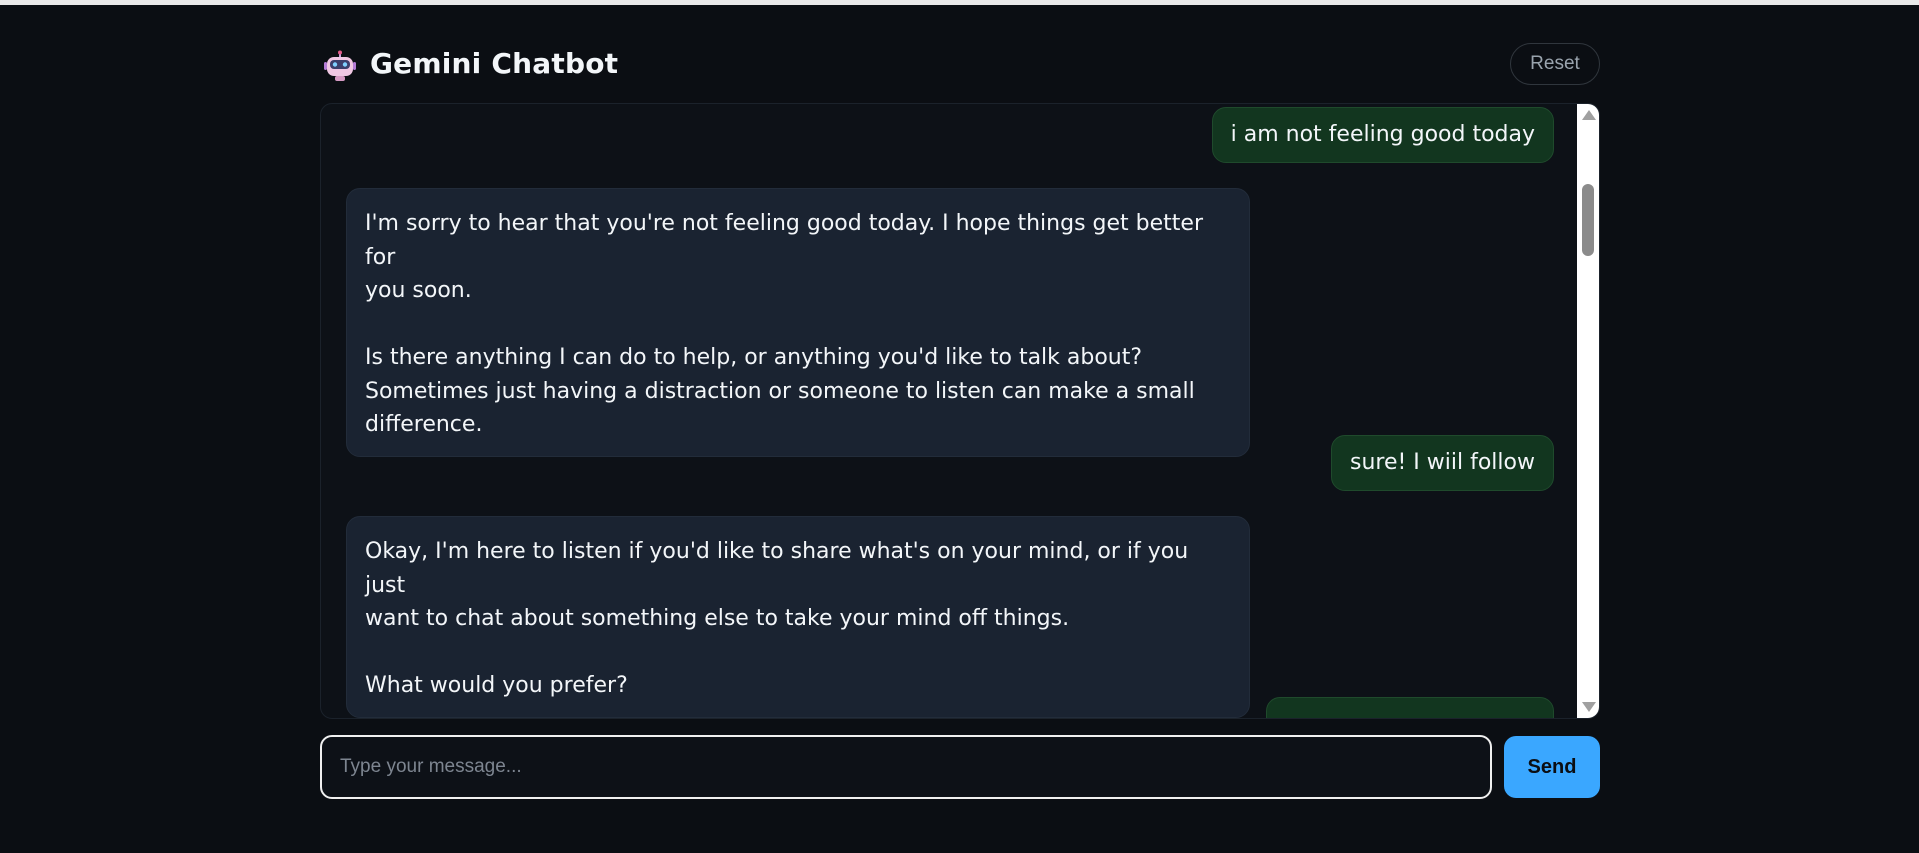  Describe the element at coordinates (1410, 707) in the screenshot. I see `user-message` at that location.